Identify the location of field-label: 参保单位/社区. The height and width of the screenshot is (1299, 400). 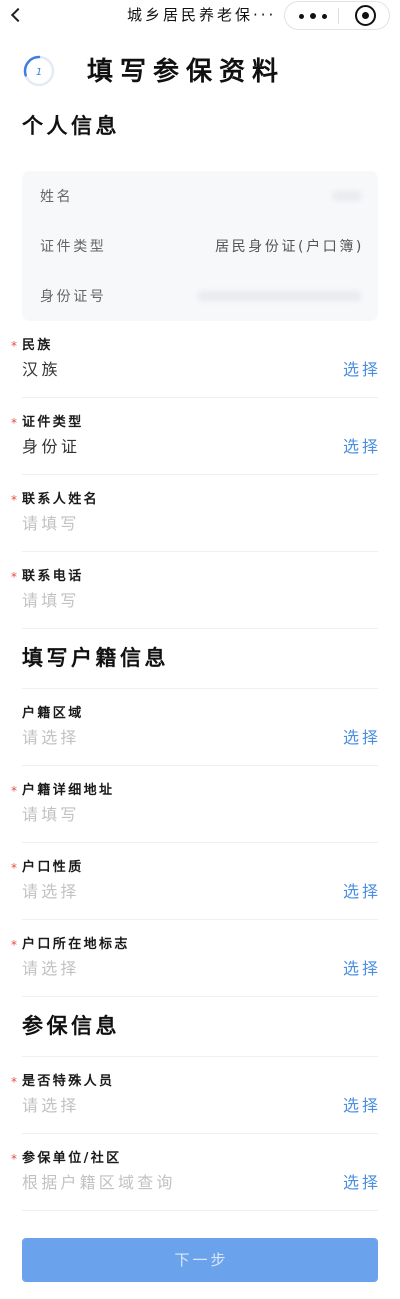
(72, 1158).